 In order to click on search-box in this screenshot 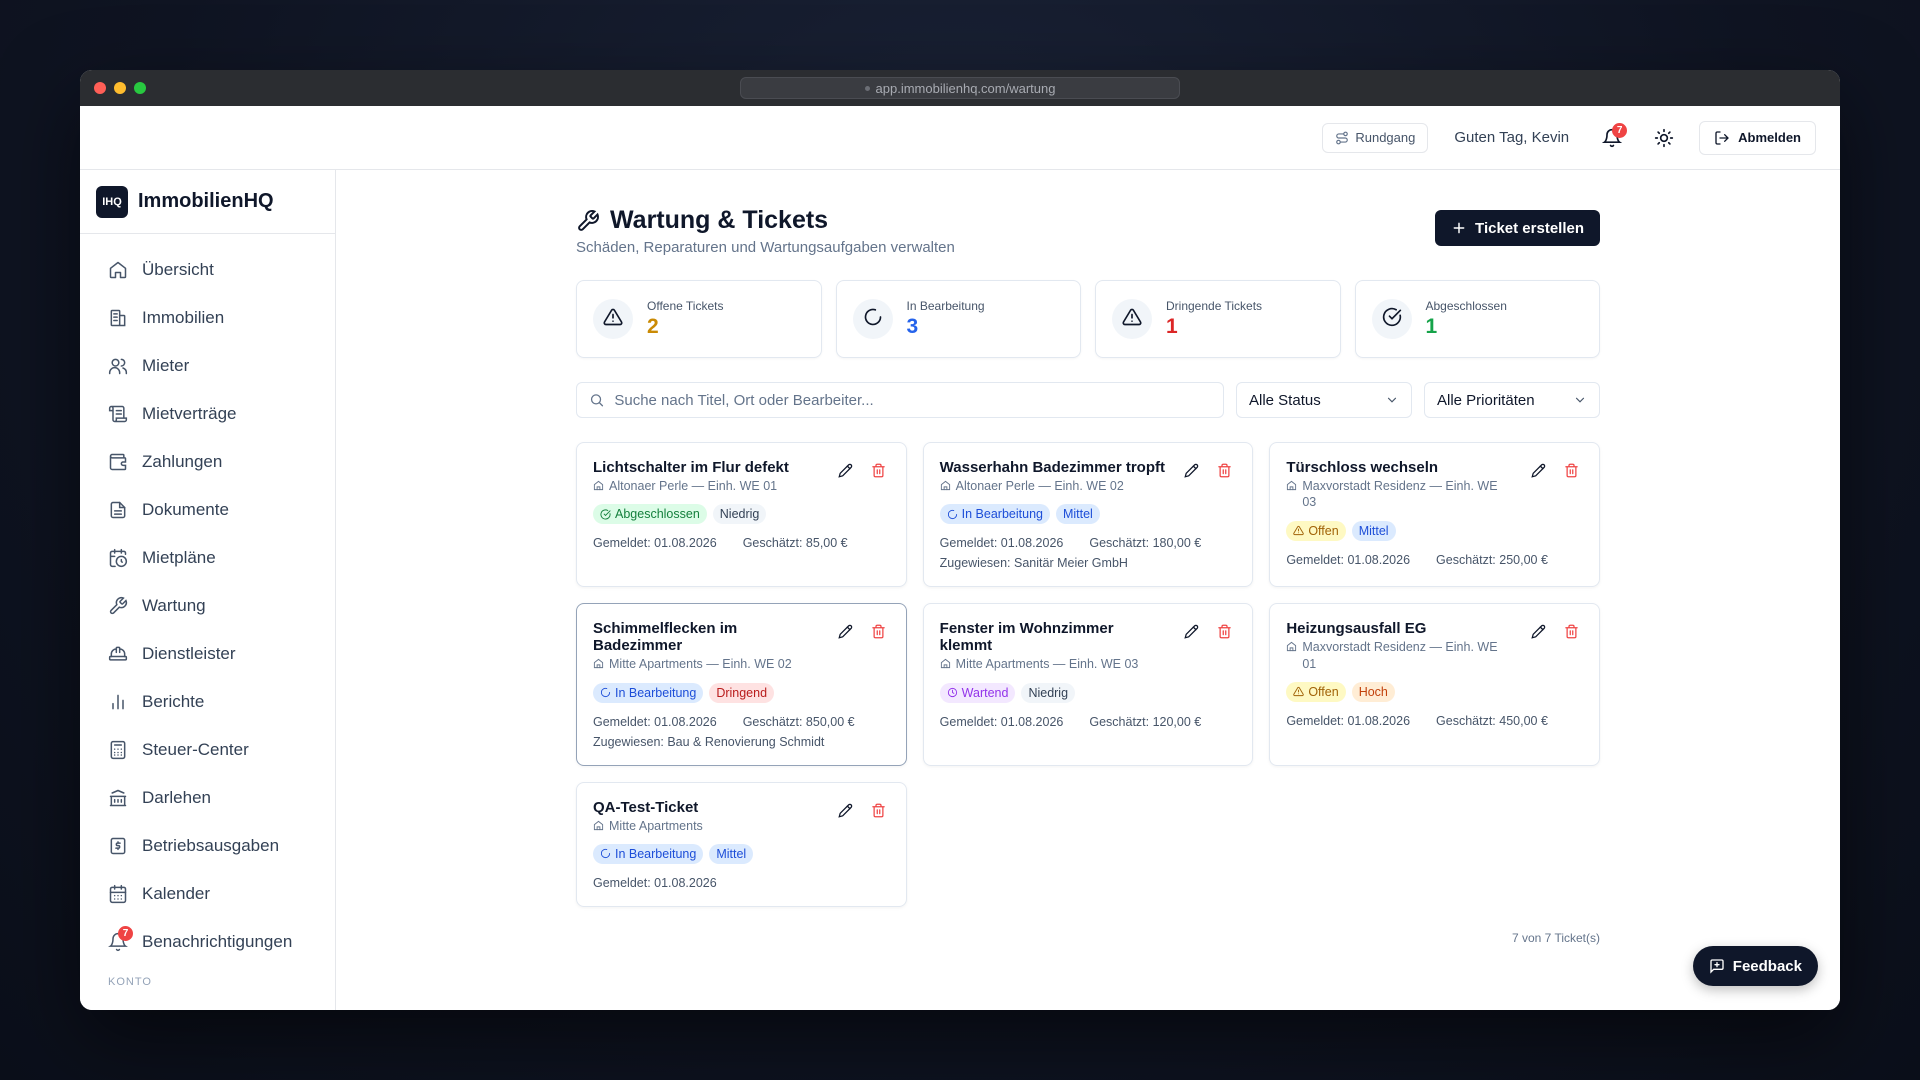, I will do `click(900, 400)`.